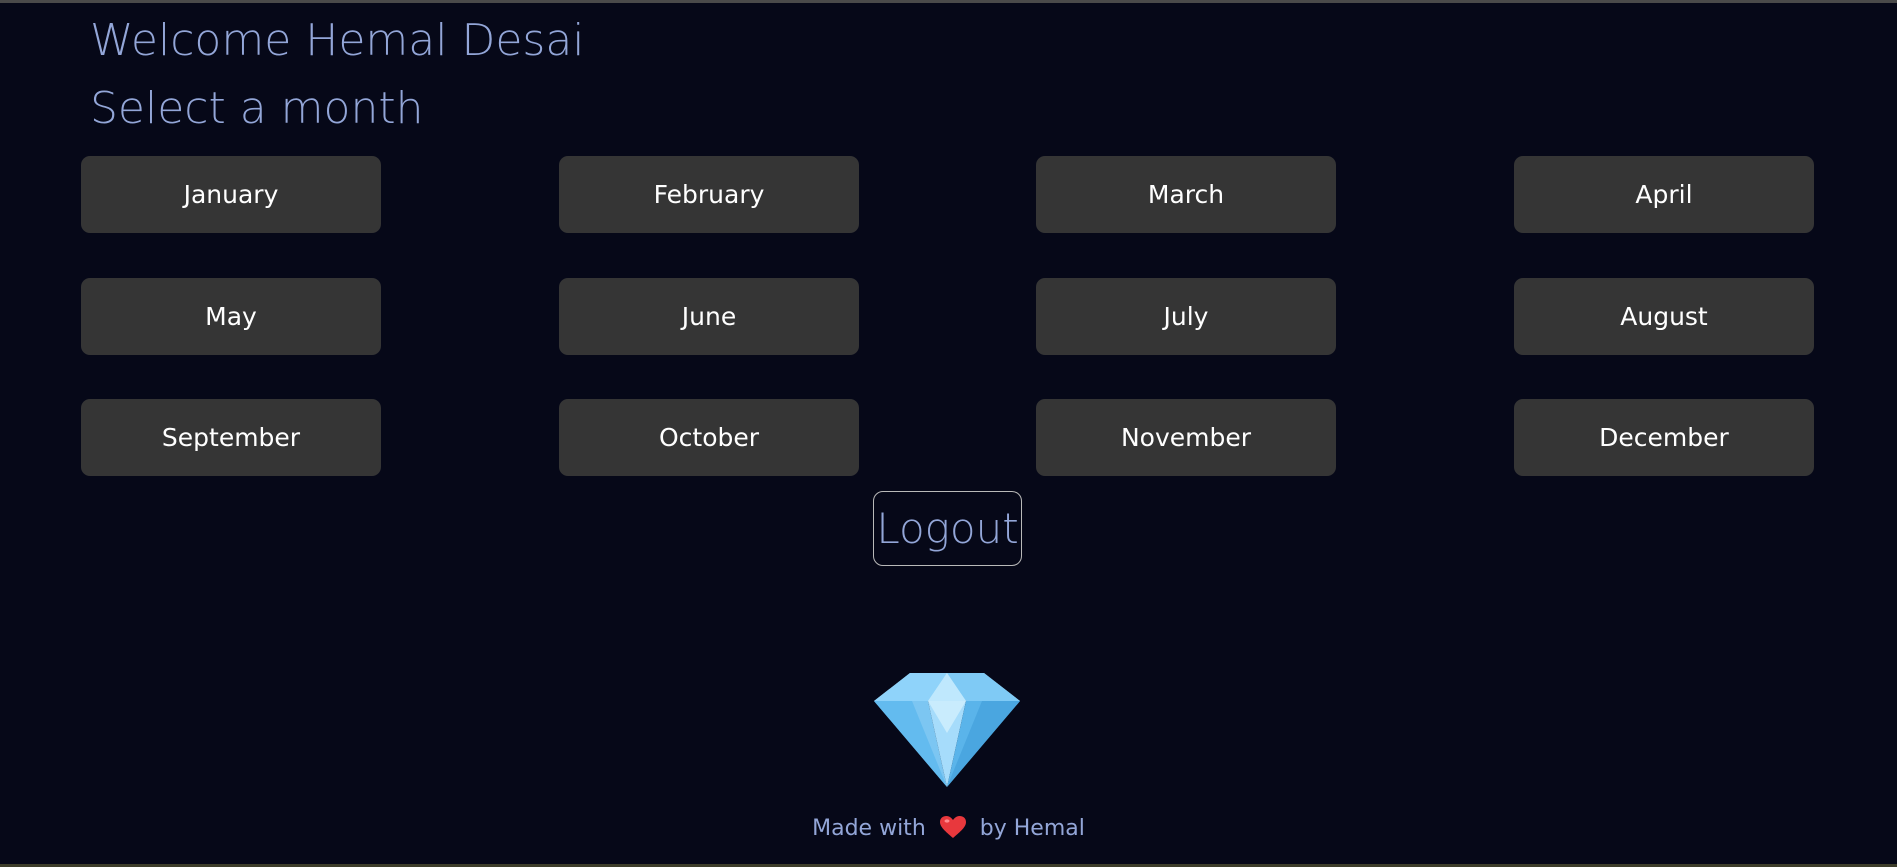 Image resolution: width=1897 pixels, height=867 pixels. What do you see at coordinates (709, 194) in the screenshot?
I see `month-button-february: February` at bounding box center [709, 194].